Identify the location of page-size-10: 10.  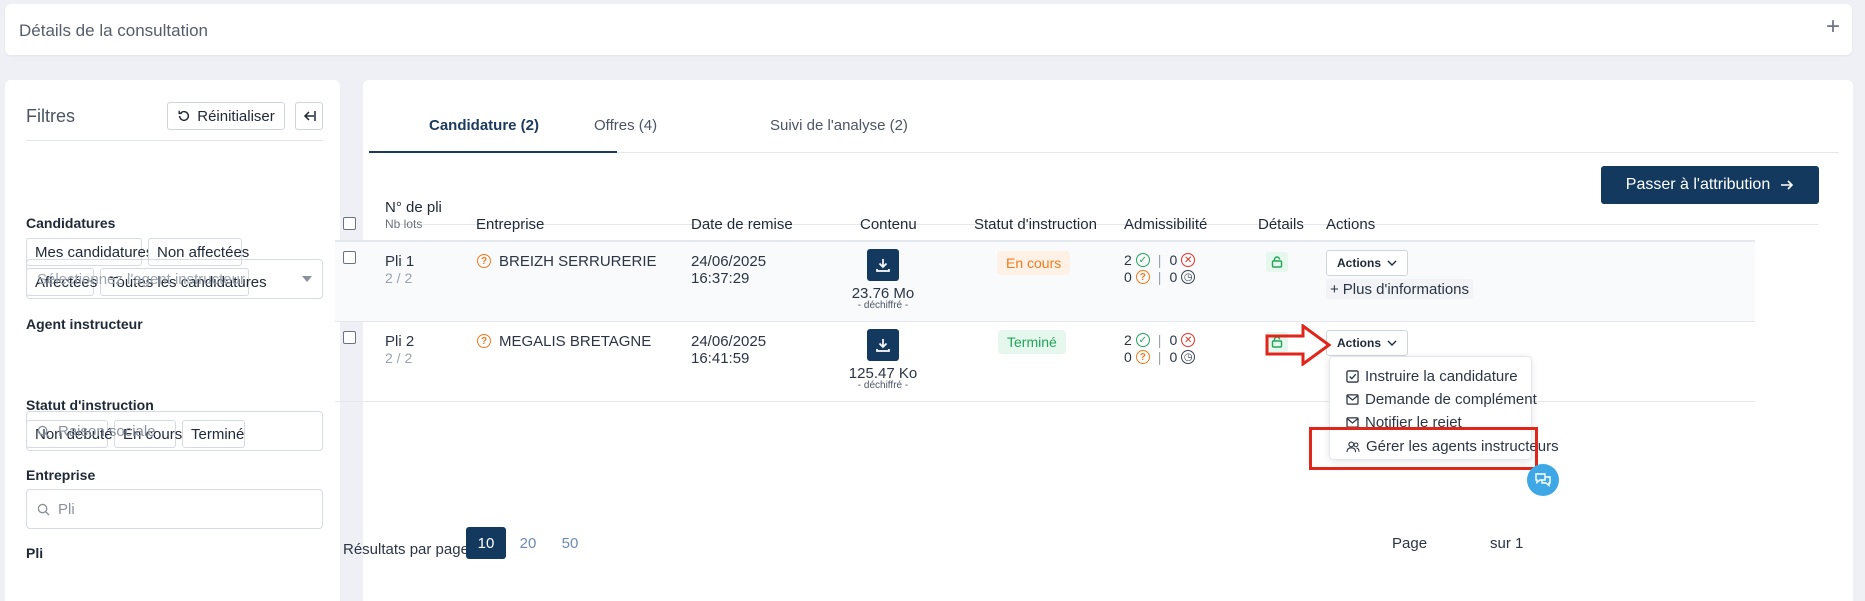
(486, 543).